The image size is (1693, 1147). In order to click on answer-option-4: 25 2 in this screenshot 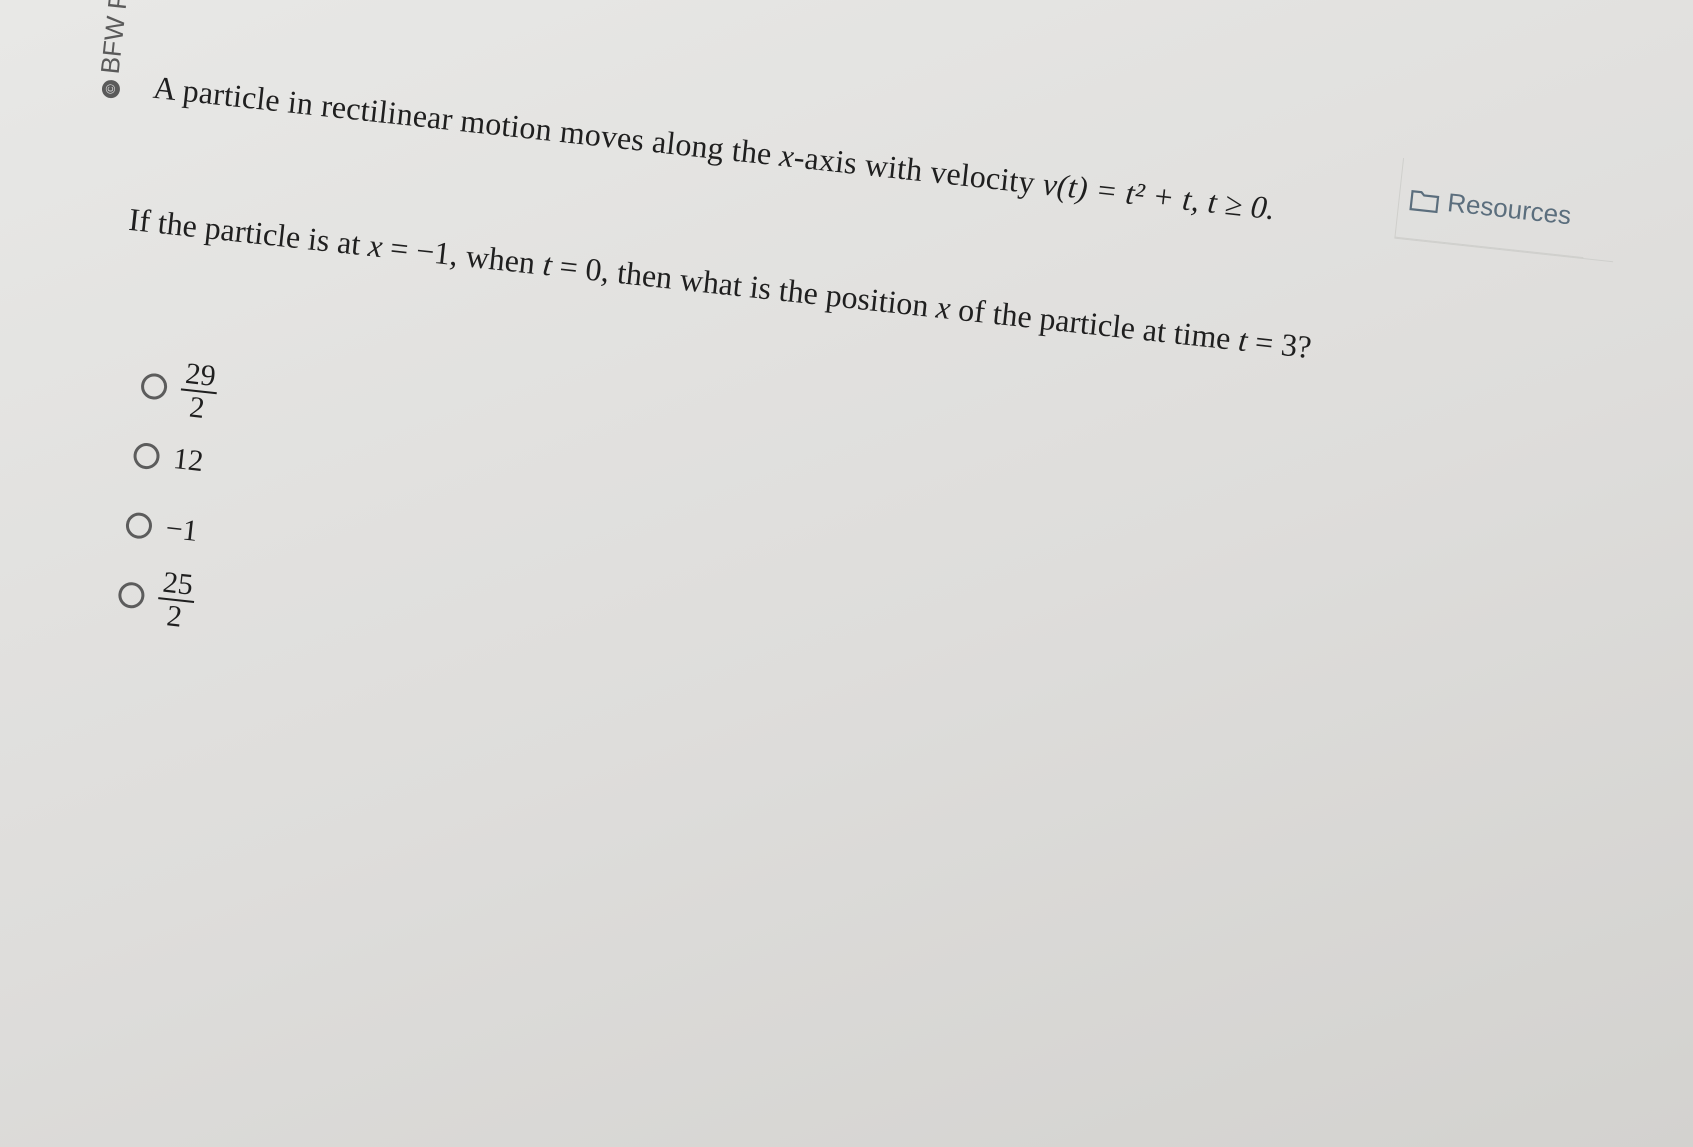, I will do `click(156, 598)`.